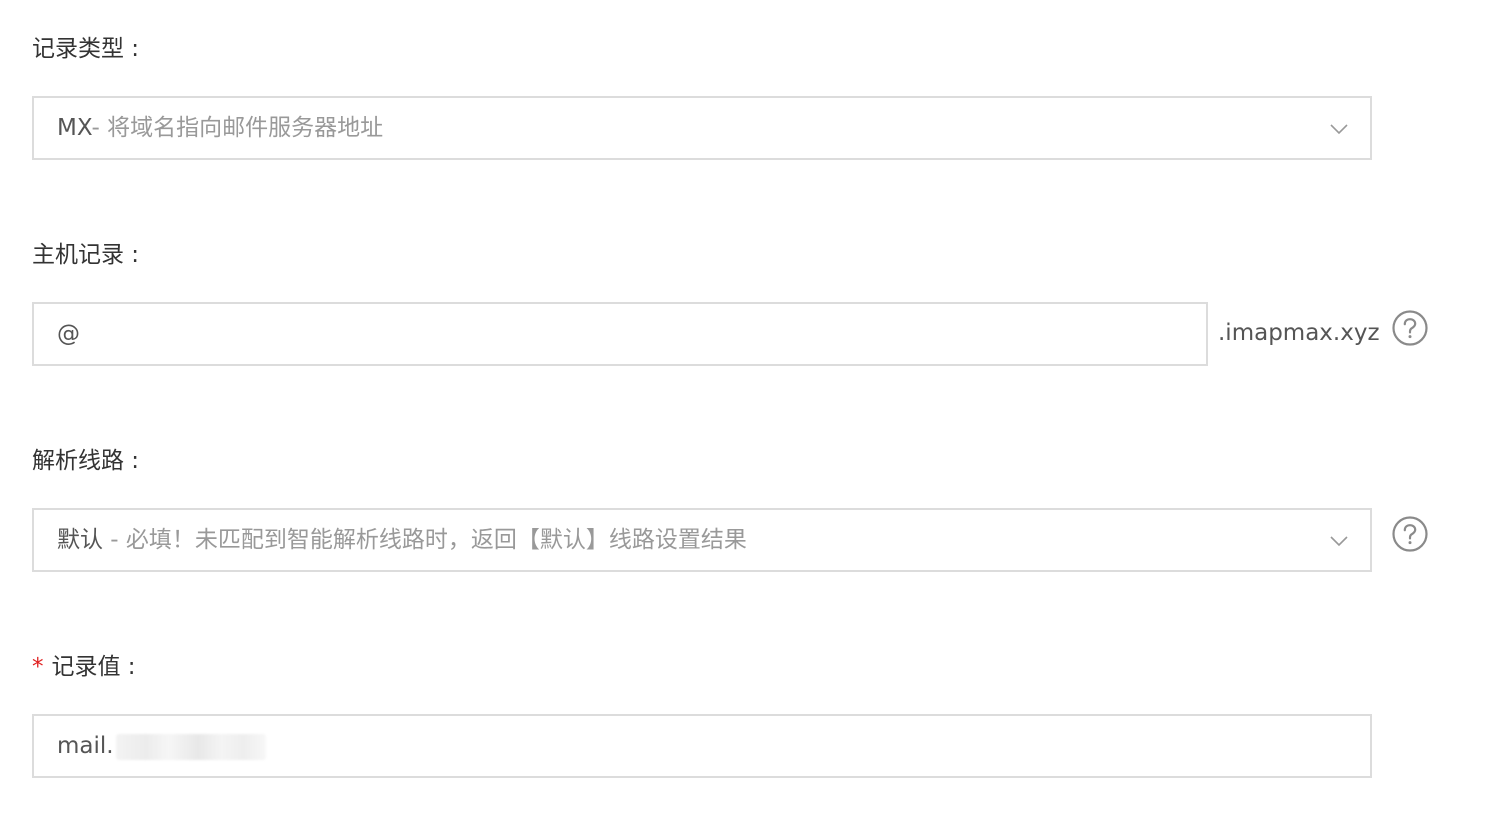  What do you see at coordinates (85, 746) in the screenshot?
I see `record-value-visible: mail.` at bounding box center [85, 746].